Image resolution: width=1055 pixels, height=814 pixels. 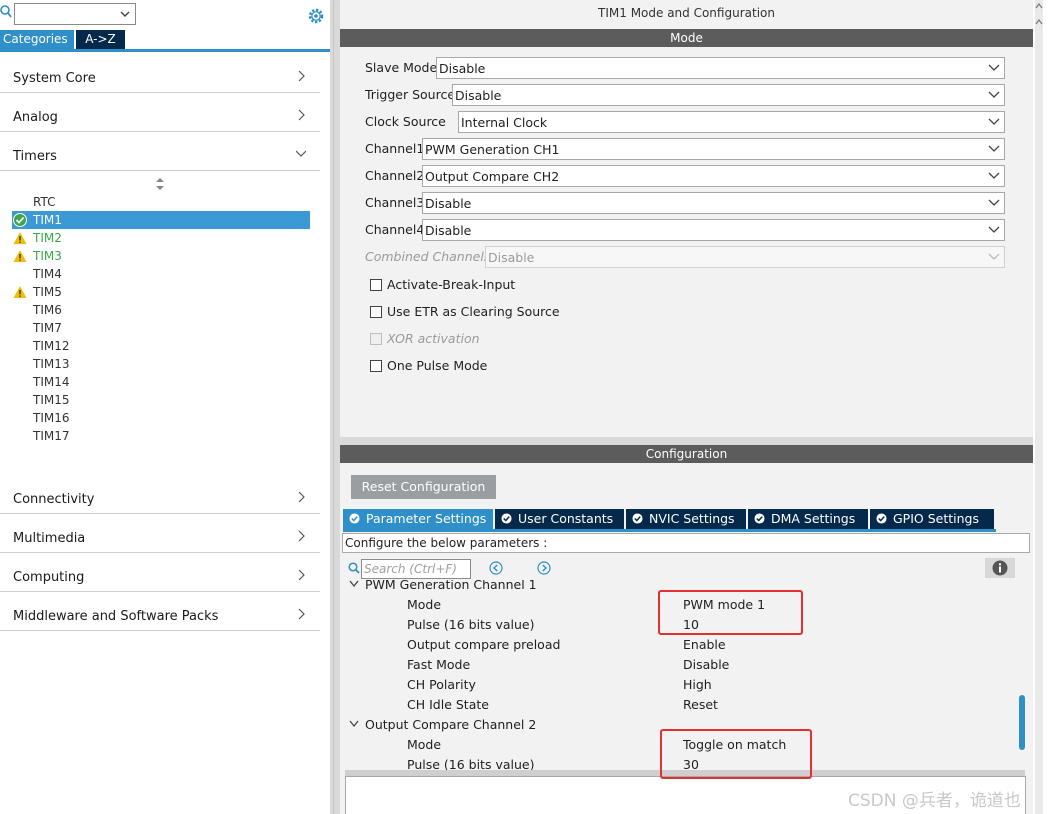 I want to click on list-item-label: TIM4, so click(x=47, y=274).